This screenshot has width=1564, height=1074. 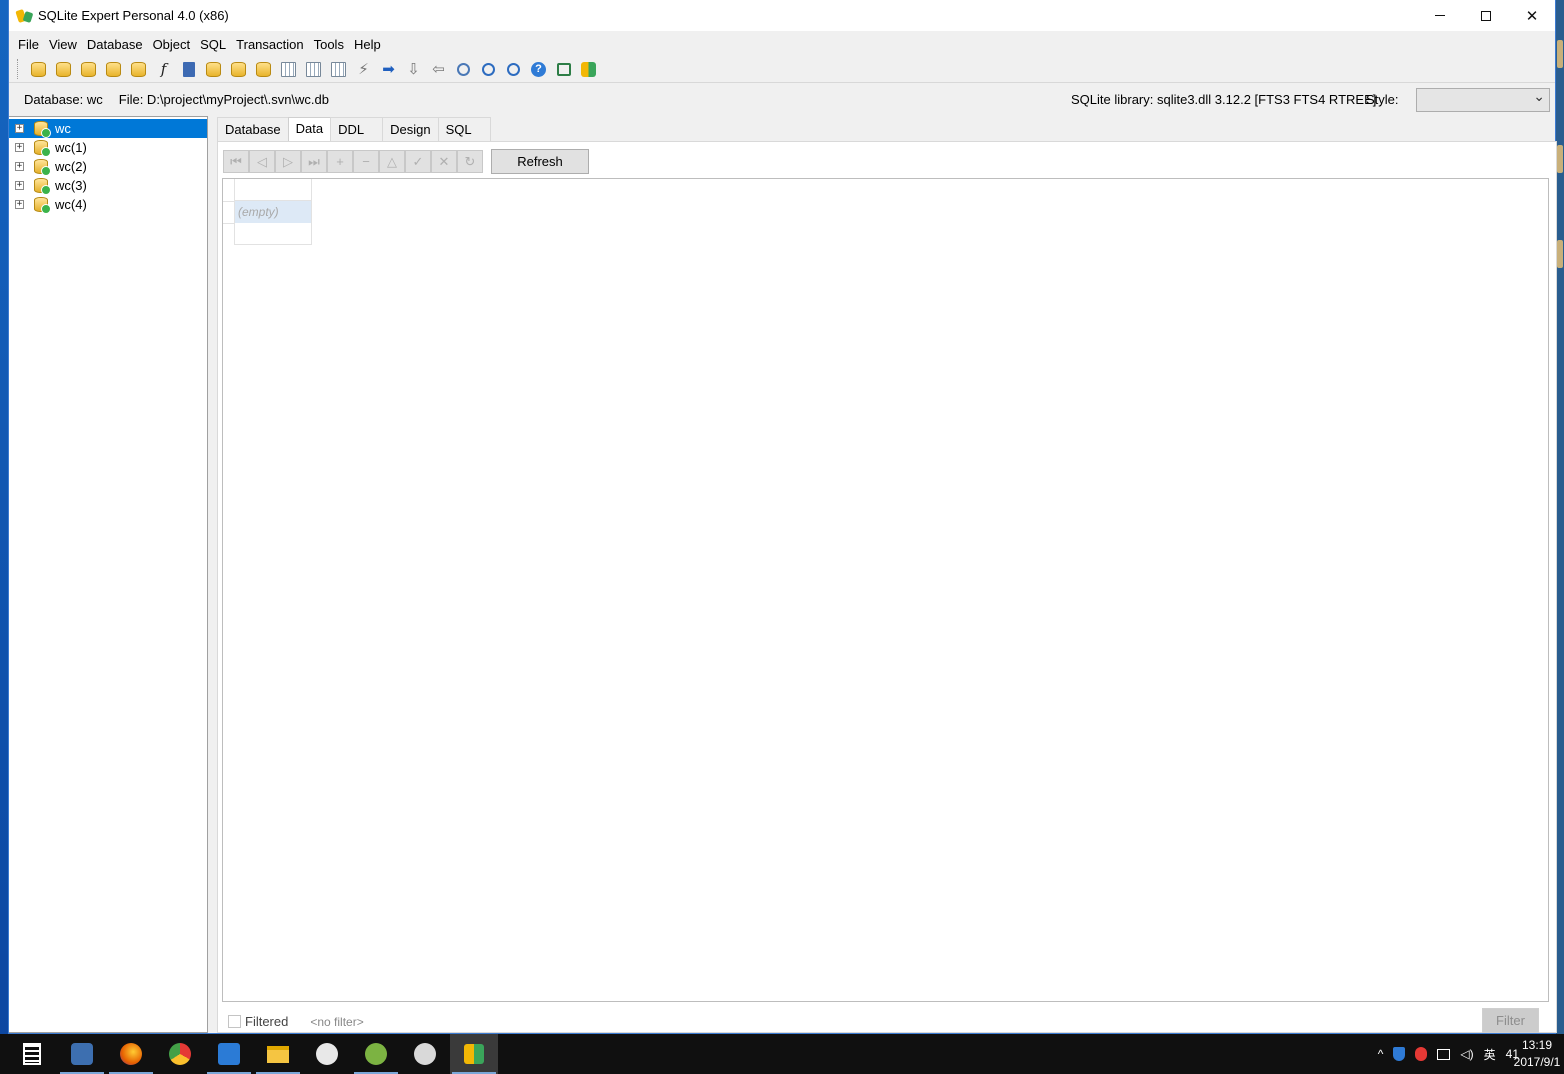 I want to click on query-icon: ⚡, so click(x=363, y=69).